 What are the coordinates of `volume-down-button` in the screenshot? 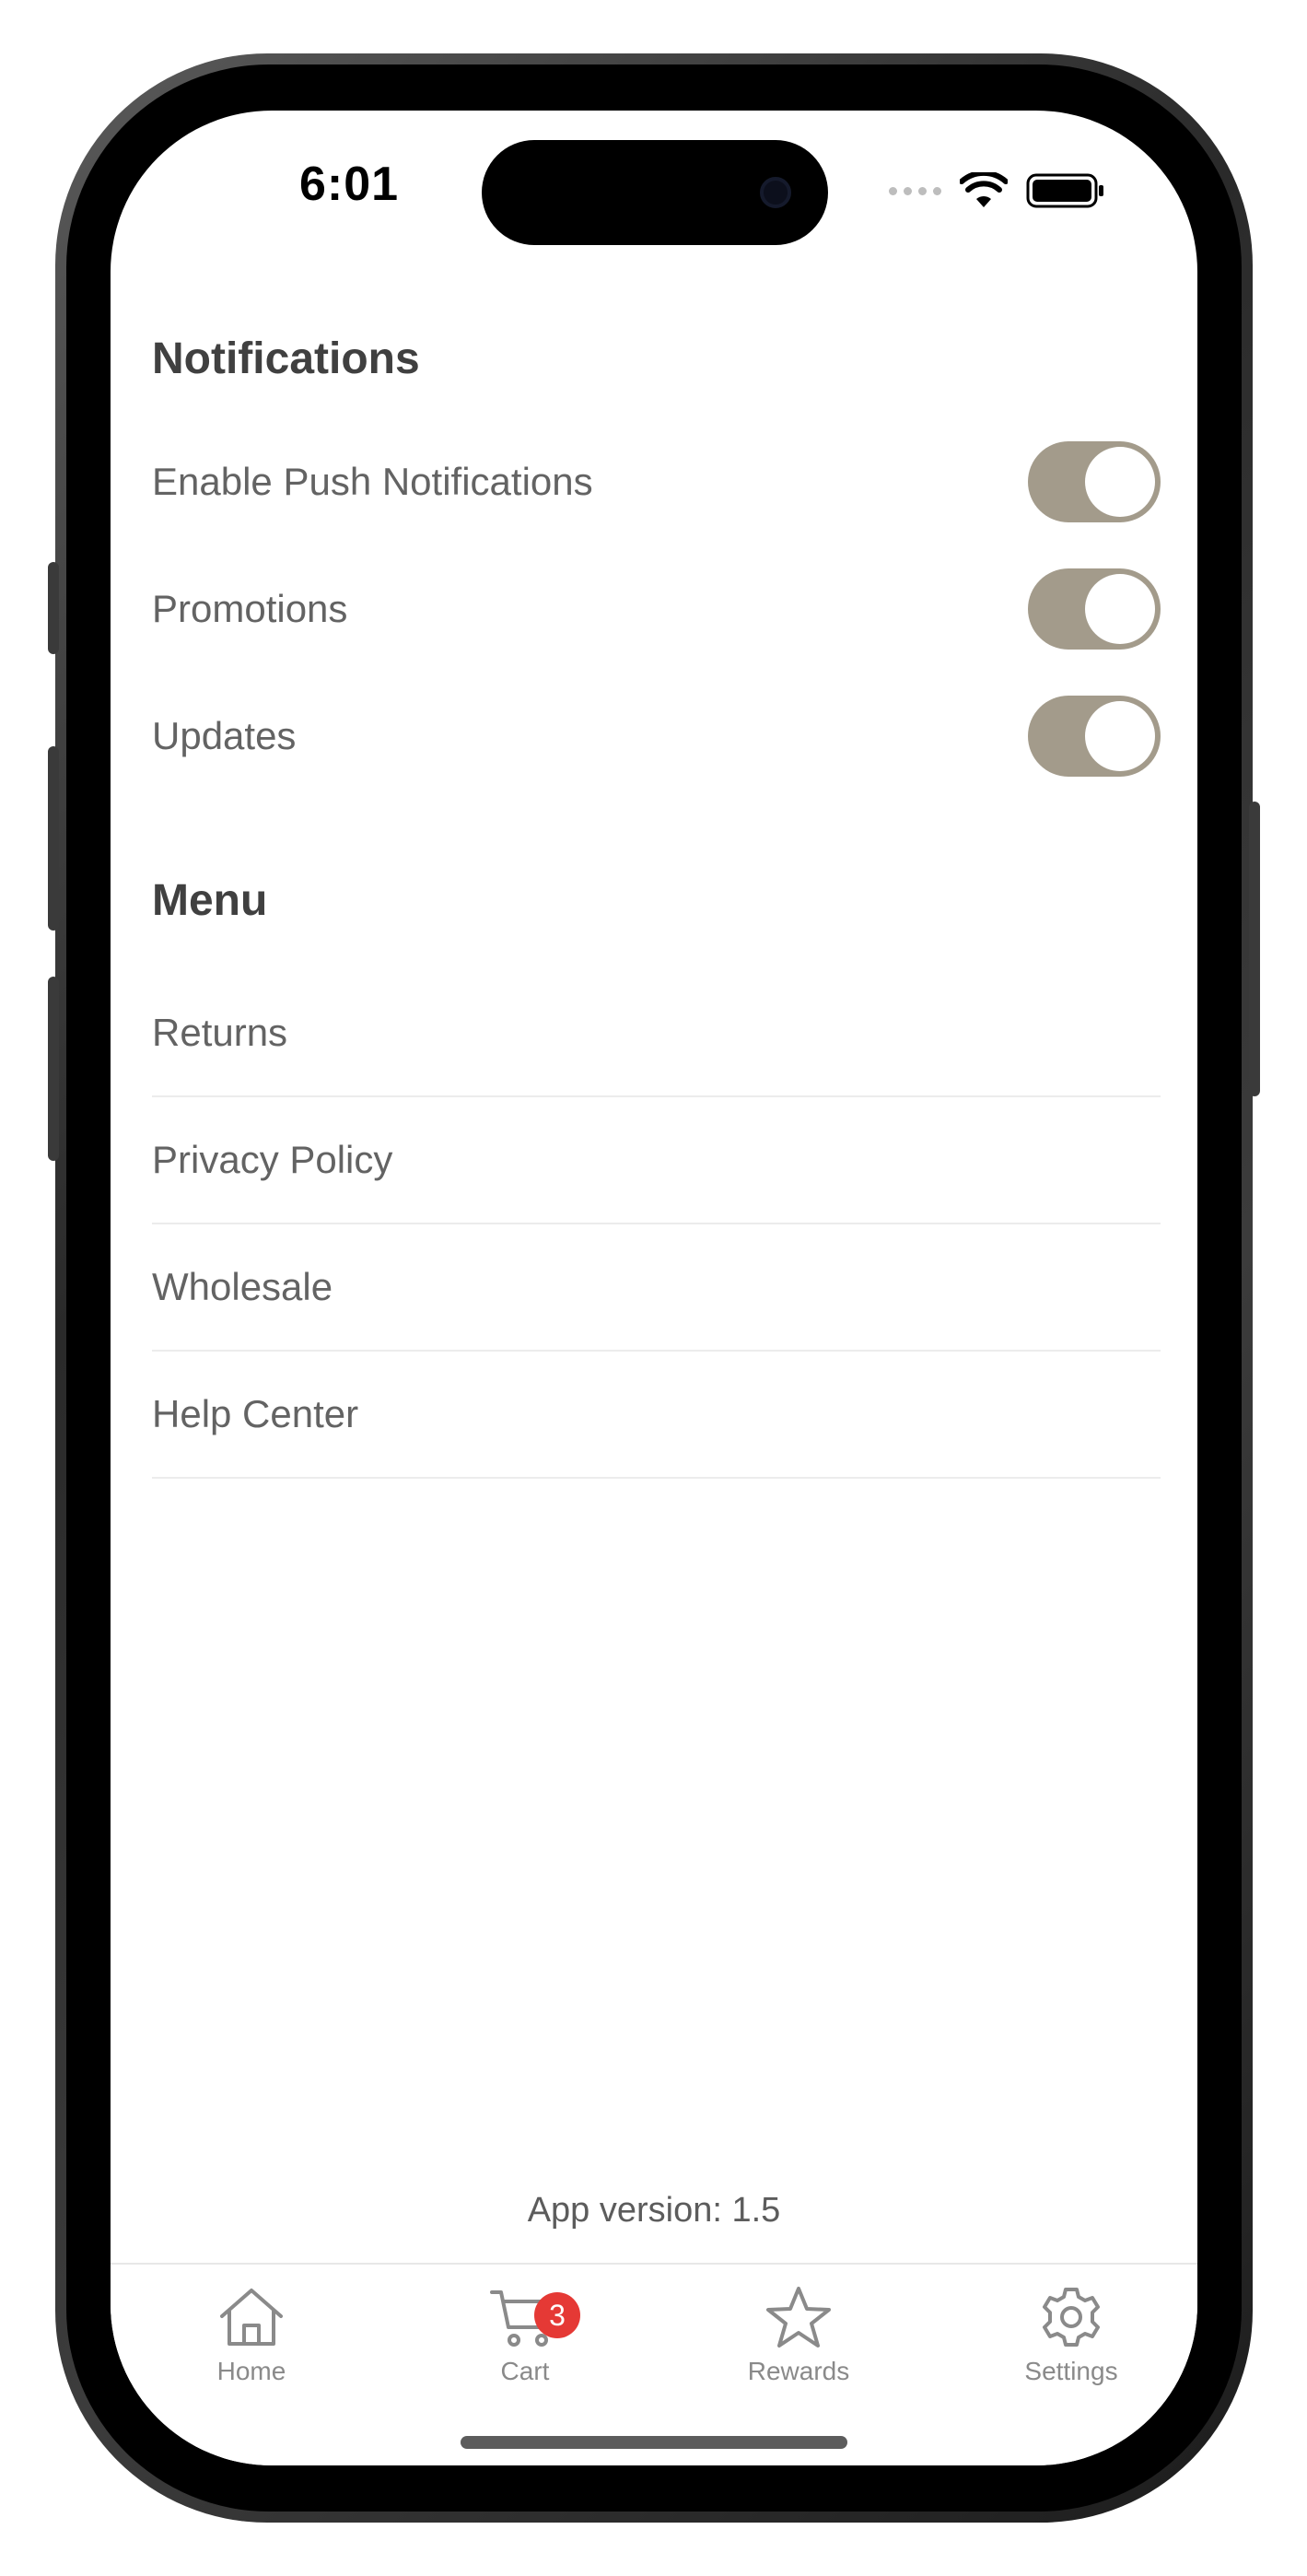 It's located at (54, 1069).